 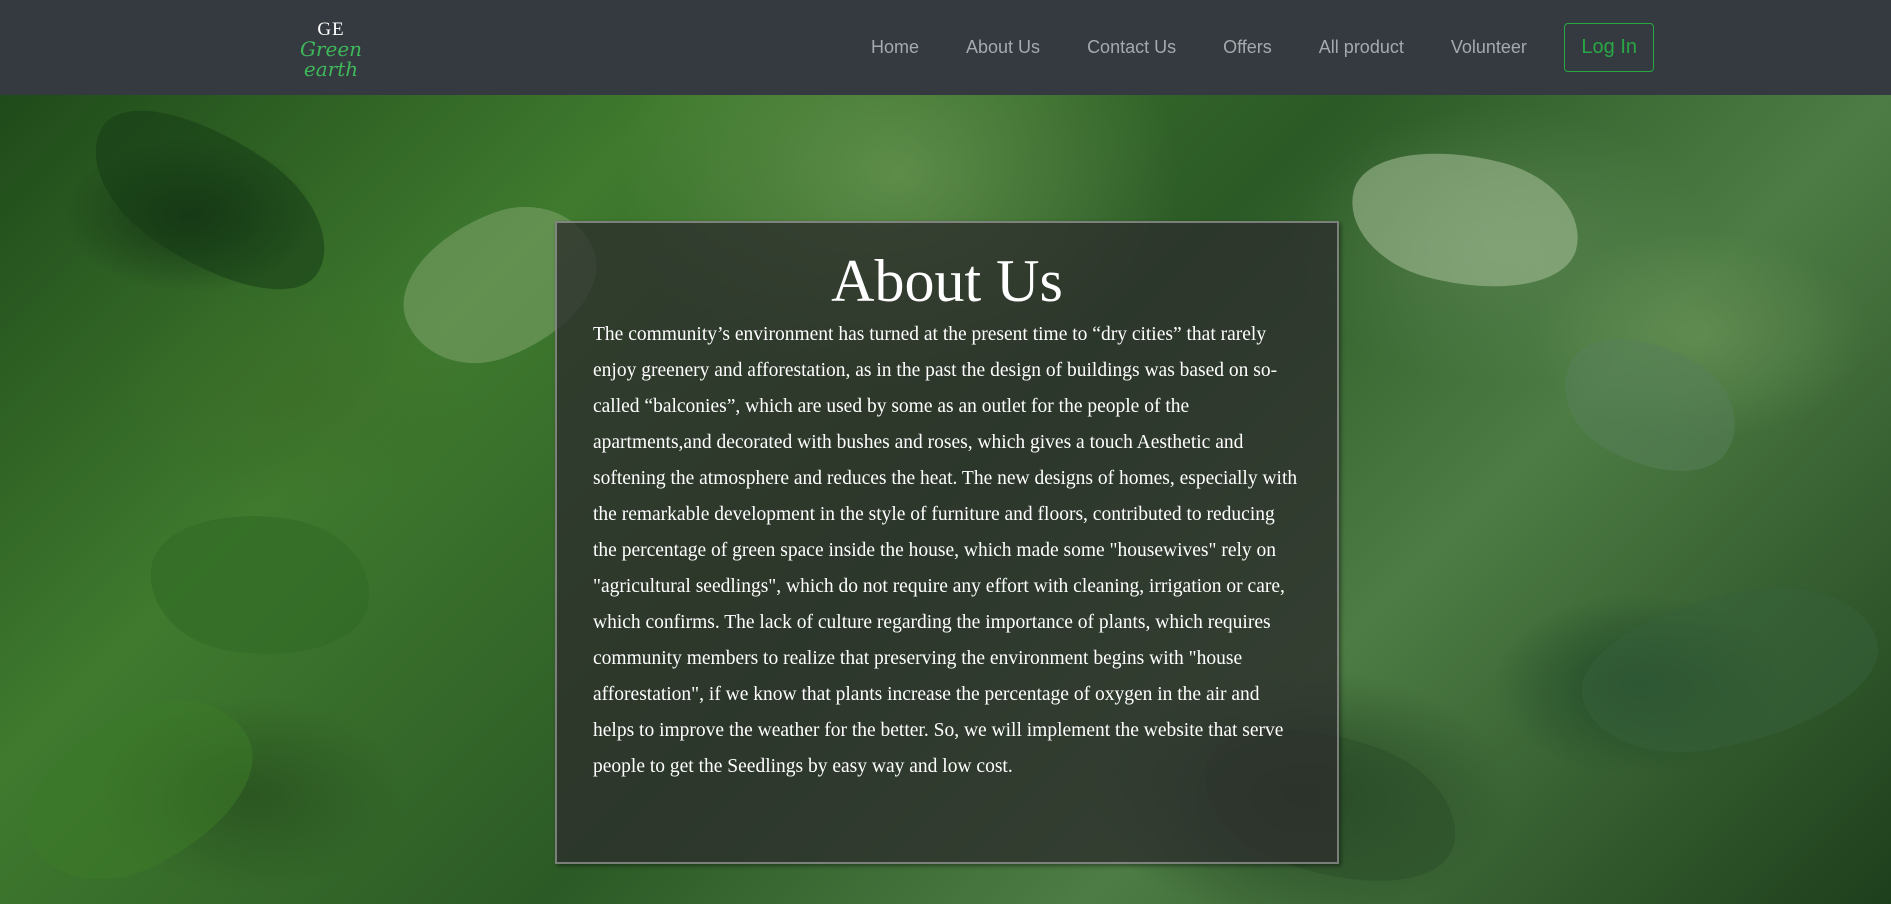 What do you see at coordinates (897, 47) in the screenshot?
I see `nav-link-home: Home` at bounding box center [897, 47].